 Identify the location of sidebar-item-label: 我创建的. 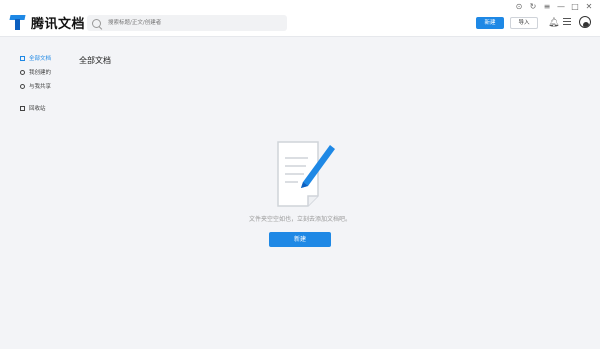
(40, 73).